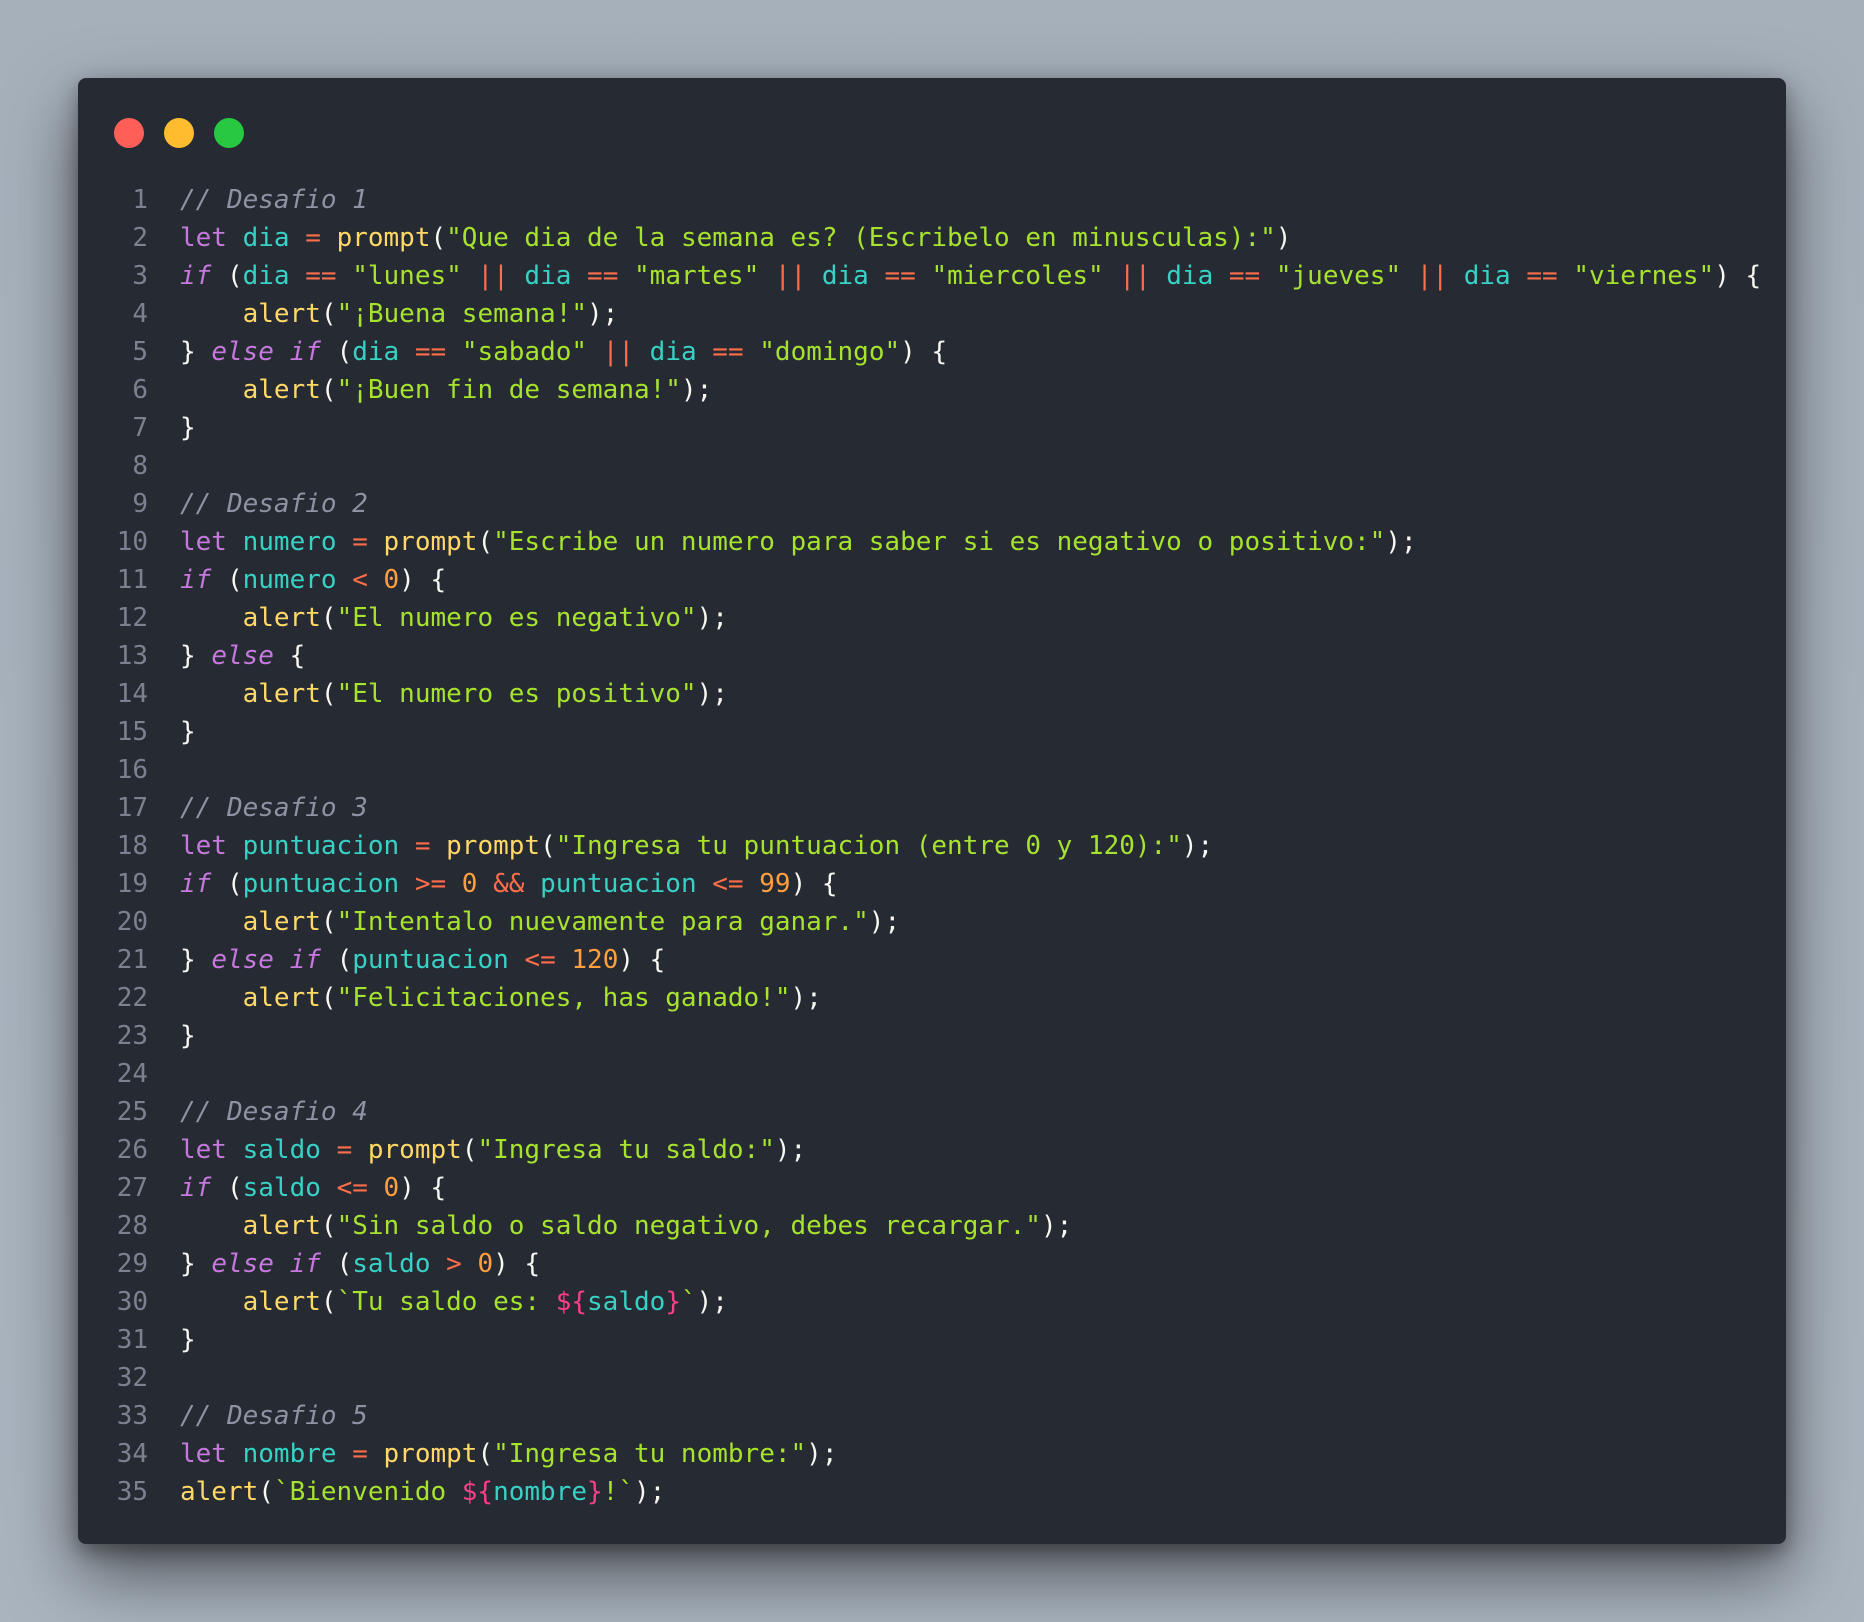  I want to click on line-number: 4, so click(140, 314).